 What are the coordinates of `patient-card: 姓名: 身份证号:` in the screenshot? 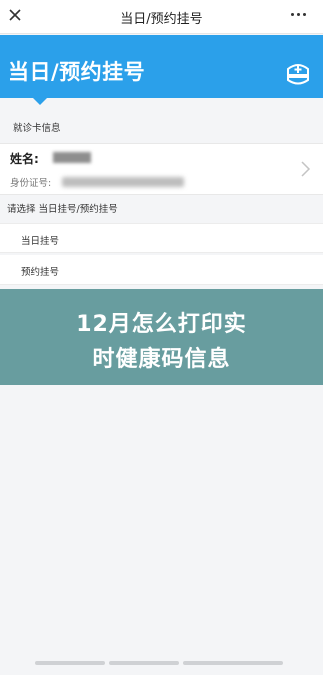 It's located at (161, 169).